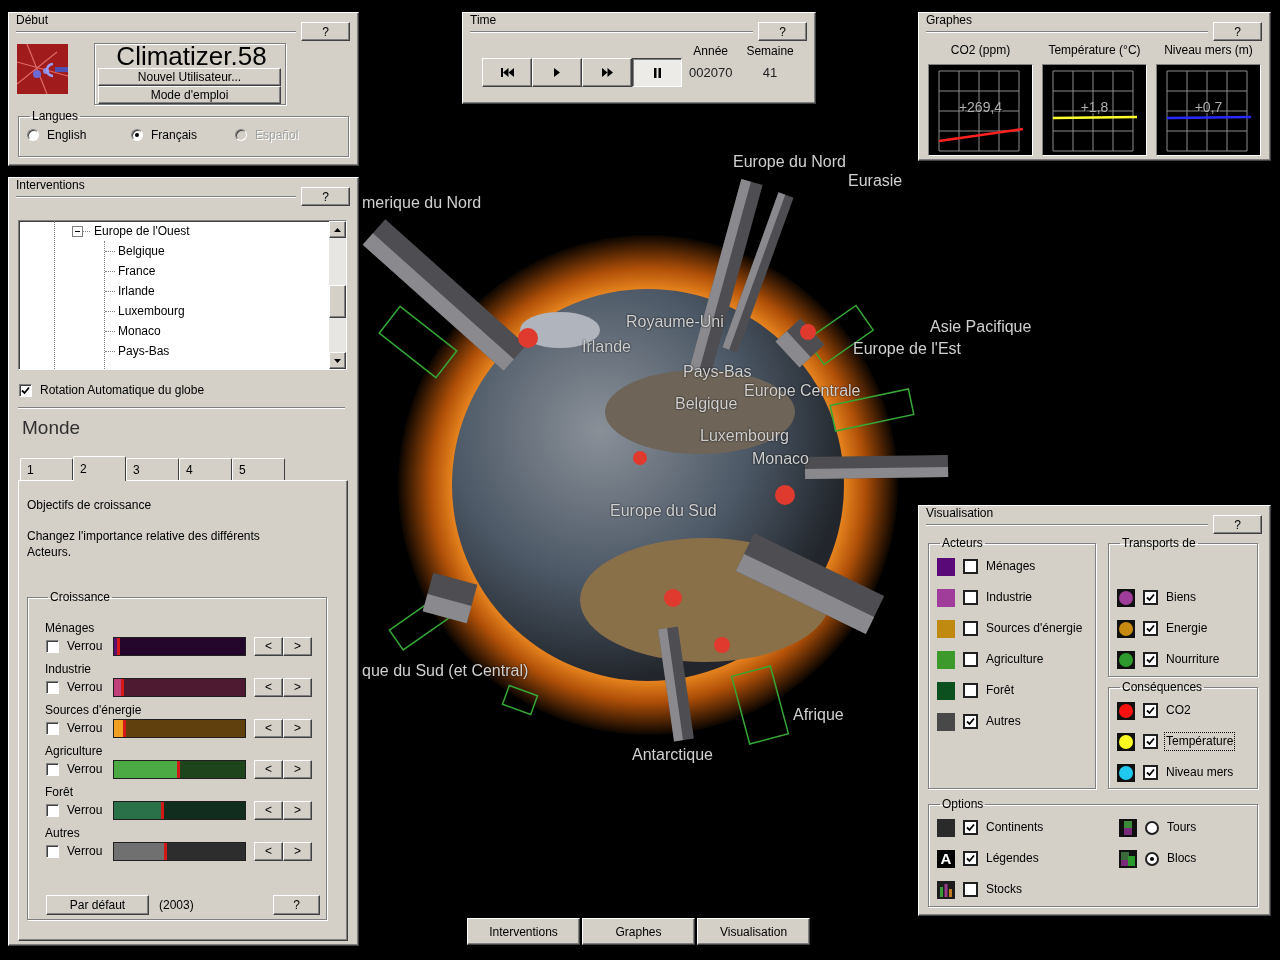 This screenshot has height=960, width=1280. I want to click on tree-item: Luxembourg, so click(151, 311).